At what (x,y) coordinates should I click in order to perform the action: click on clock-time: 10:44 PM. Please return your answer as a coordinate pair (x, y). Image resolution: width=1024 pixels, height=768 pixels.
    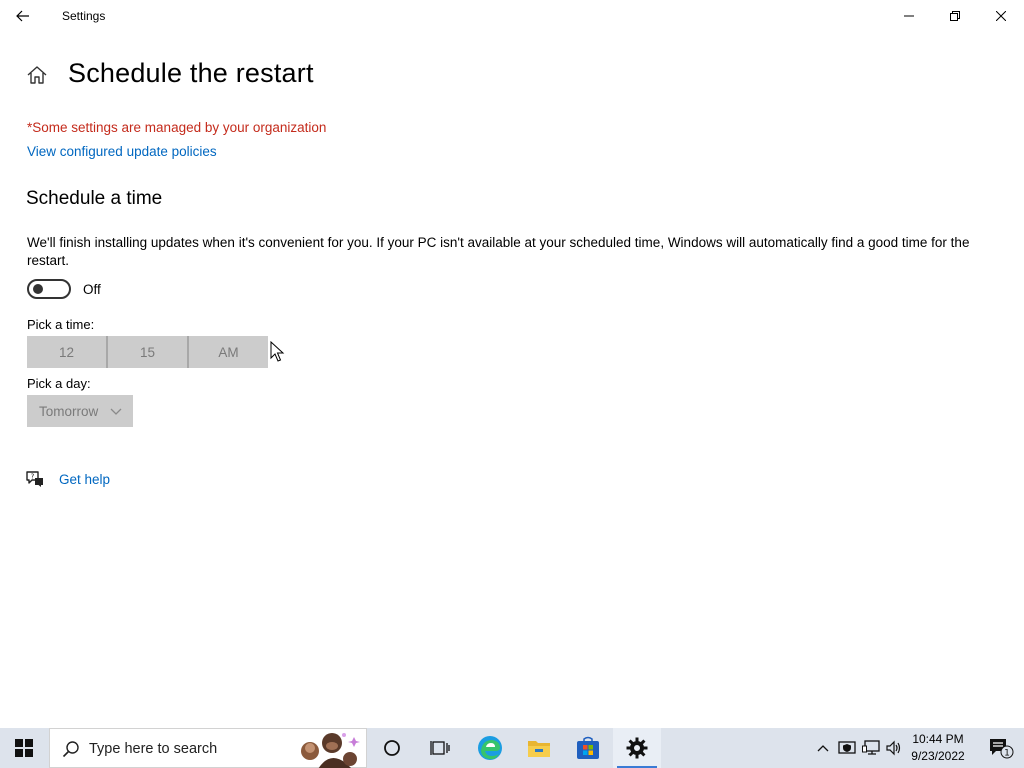
    Looking at the image, I should click on (938, 739).